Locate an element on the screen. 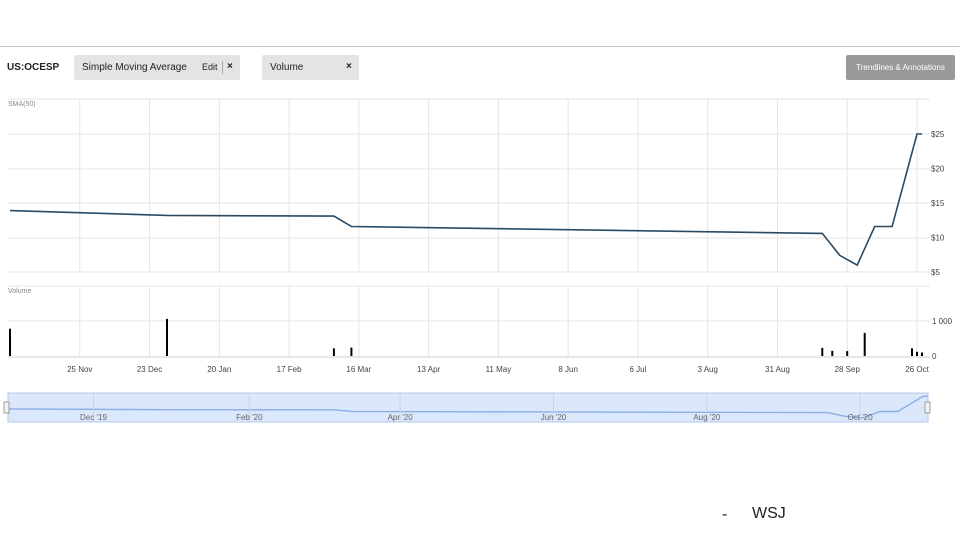 This screenshot has width=960, height=540. y-tick-label: $5 is located at coordinates (935, 272).